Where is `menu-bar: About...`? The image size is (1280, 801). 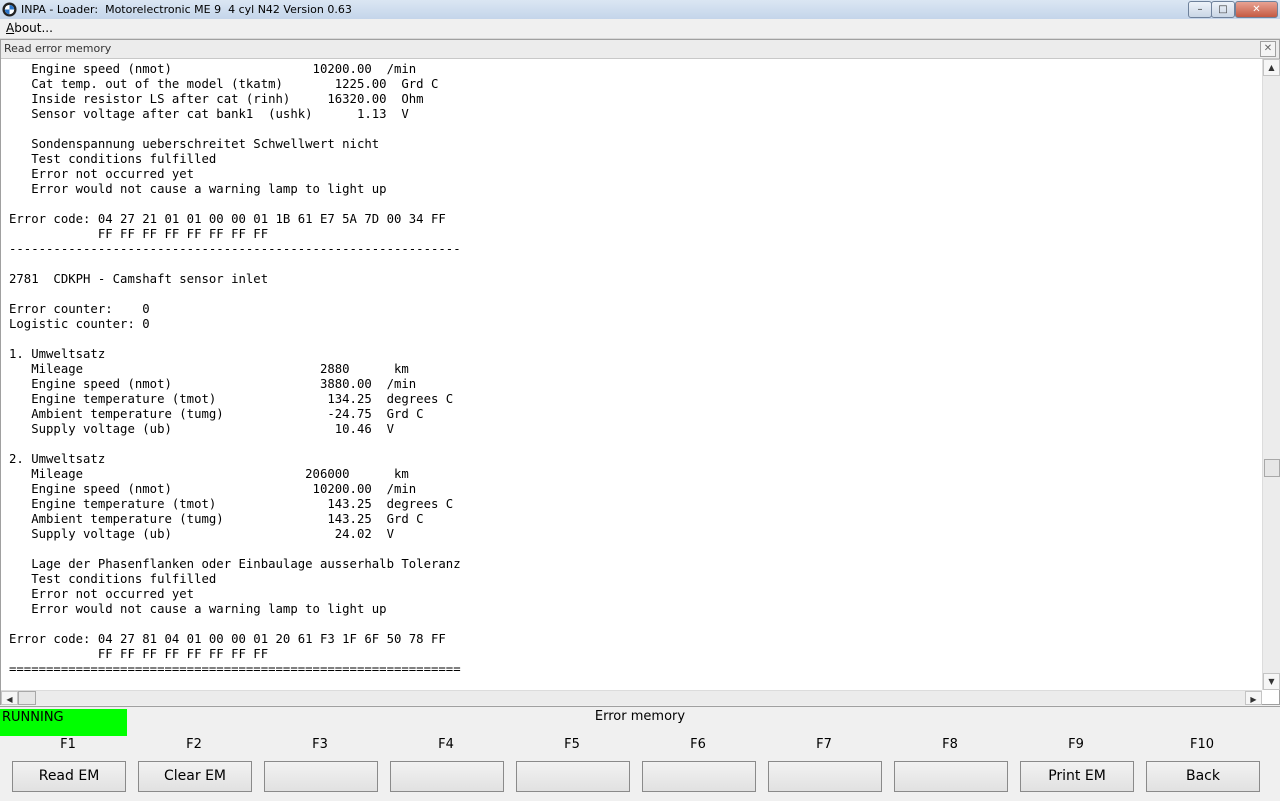
menu-bar: About... is located at coordinates (640, 29).